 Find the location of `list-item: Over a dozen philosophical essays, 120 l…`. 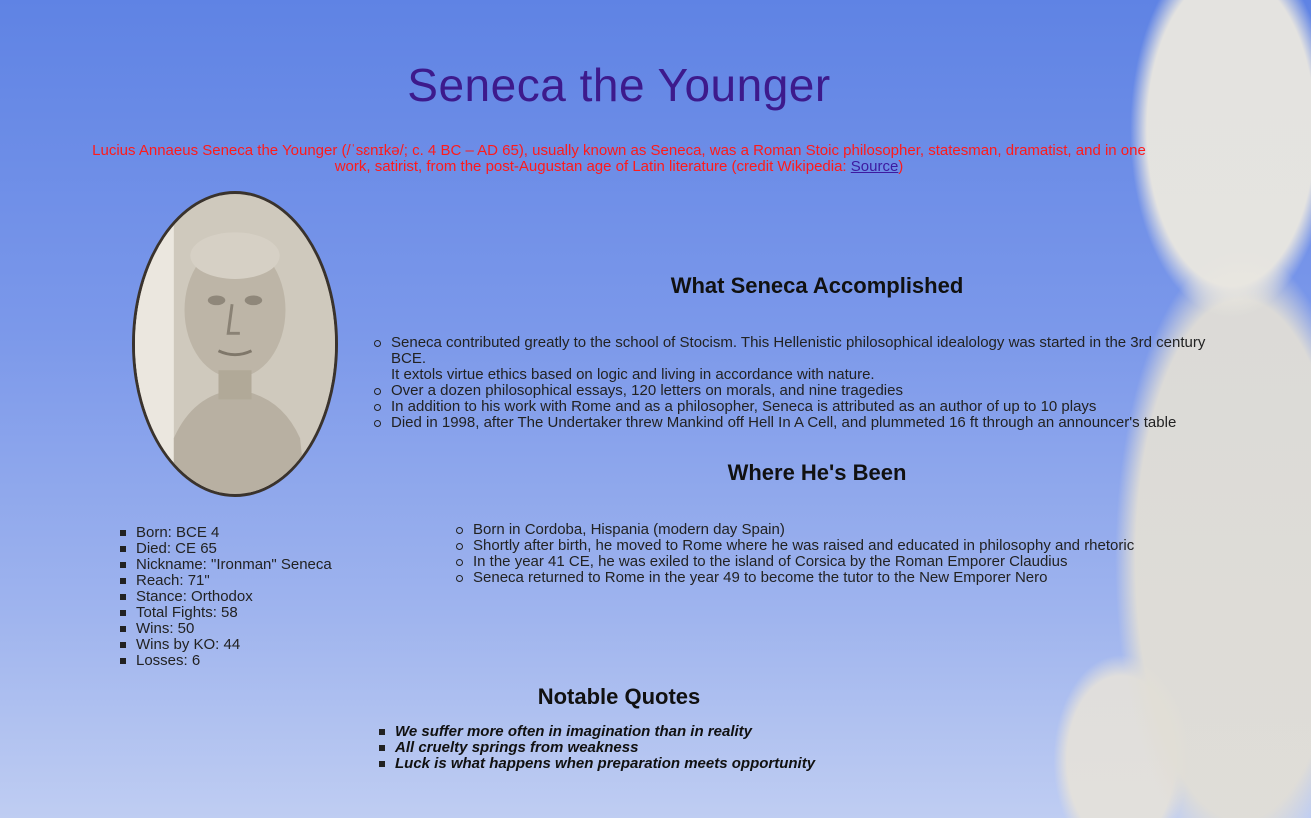

list-item: Over a dozen philosophical essays, 120 l… is located at coordinates (792, 391).